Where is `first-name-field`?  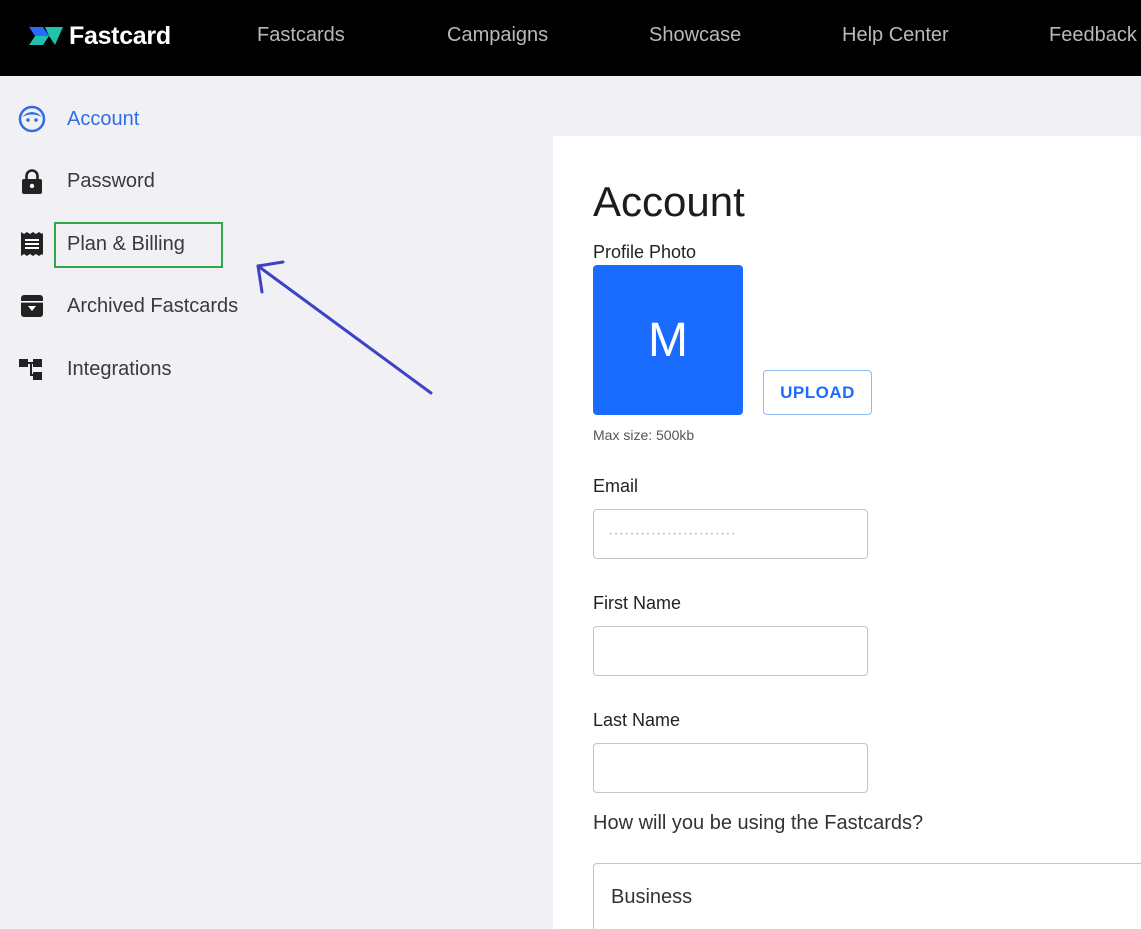
first-name-field is located at coordinates (730, 651).